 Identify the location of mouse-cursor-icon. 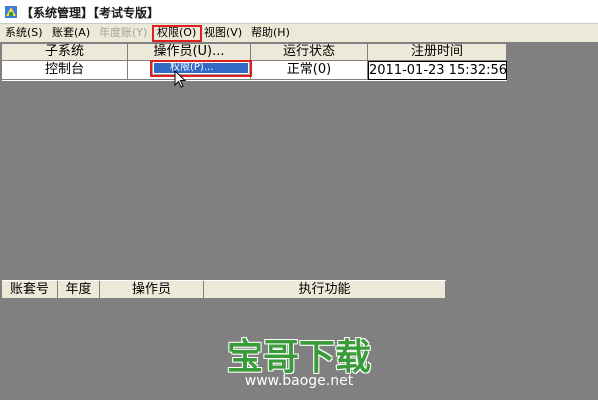
(180, 79).